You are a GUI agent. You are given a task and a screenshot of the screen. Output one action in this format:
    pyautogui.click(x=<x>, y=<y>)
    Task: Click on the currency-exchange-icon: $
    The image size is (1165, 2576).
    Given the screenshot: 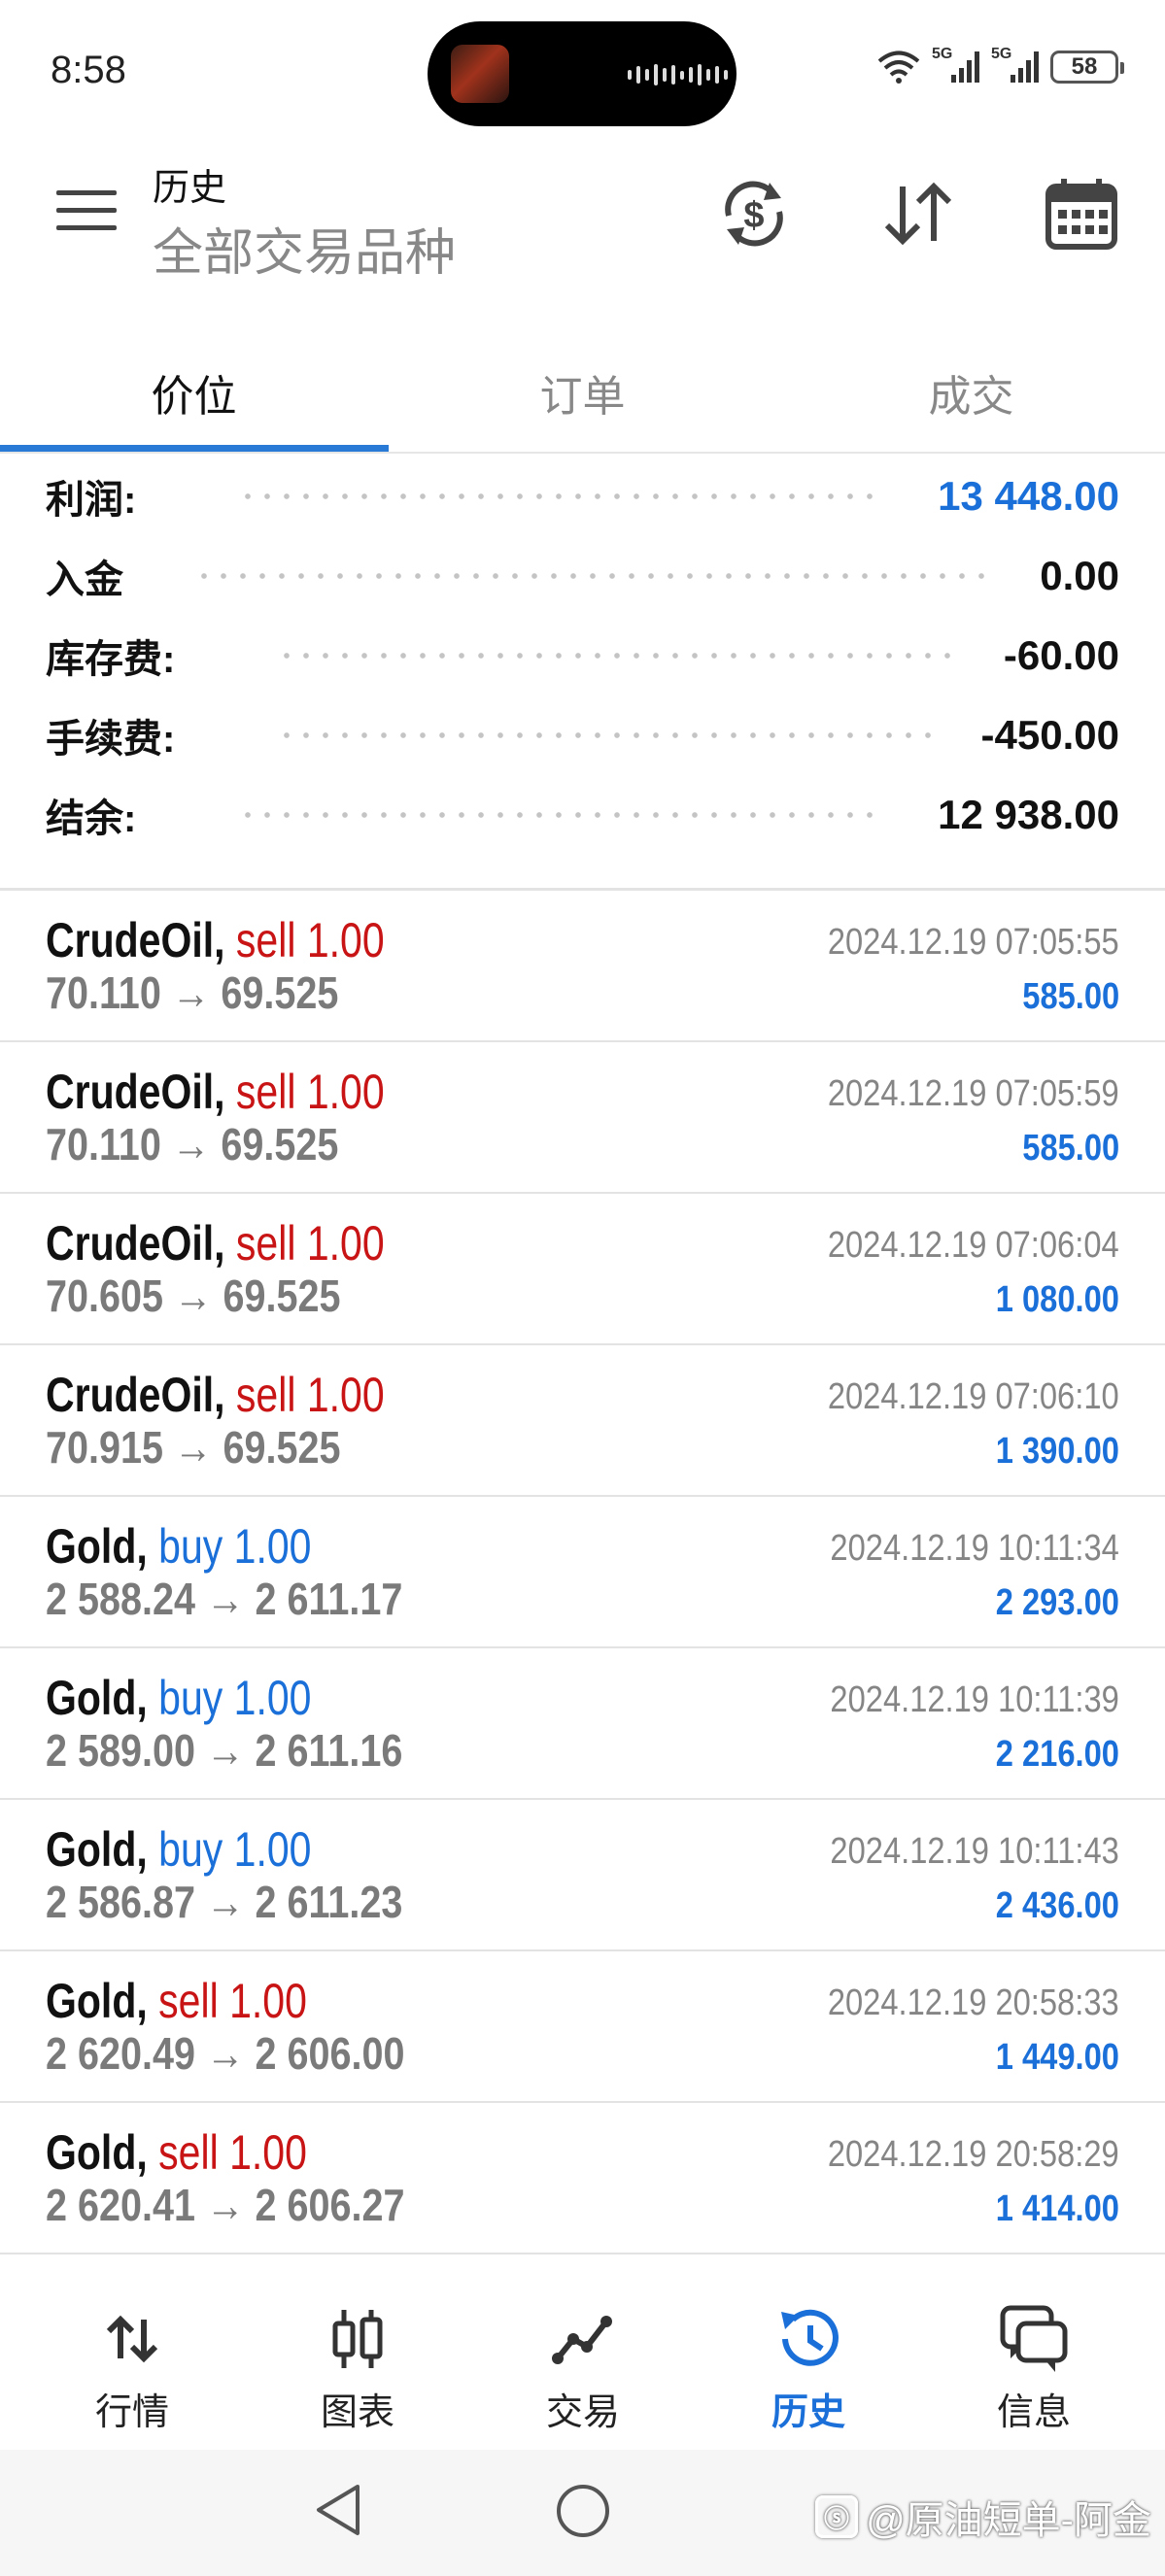 What is the action you would take?
    pyautogui.click(x=754, y=213)
    